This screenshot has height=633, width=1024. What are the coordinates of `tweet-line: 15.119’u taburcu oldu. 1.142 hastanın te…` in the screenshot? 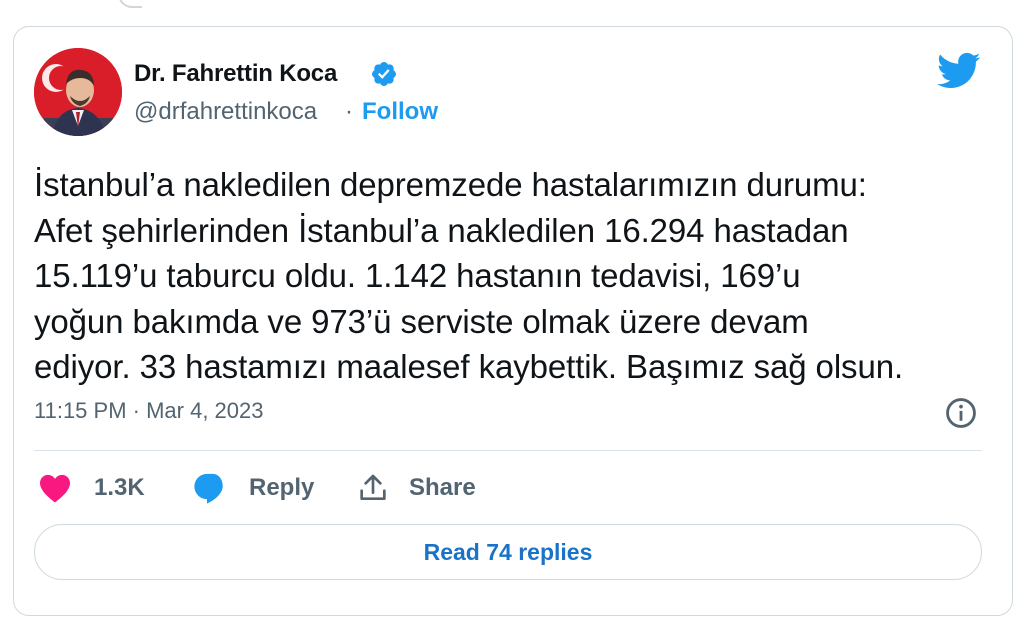 It's located at (417, 275).